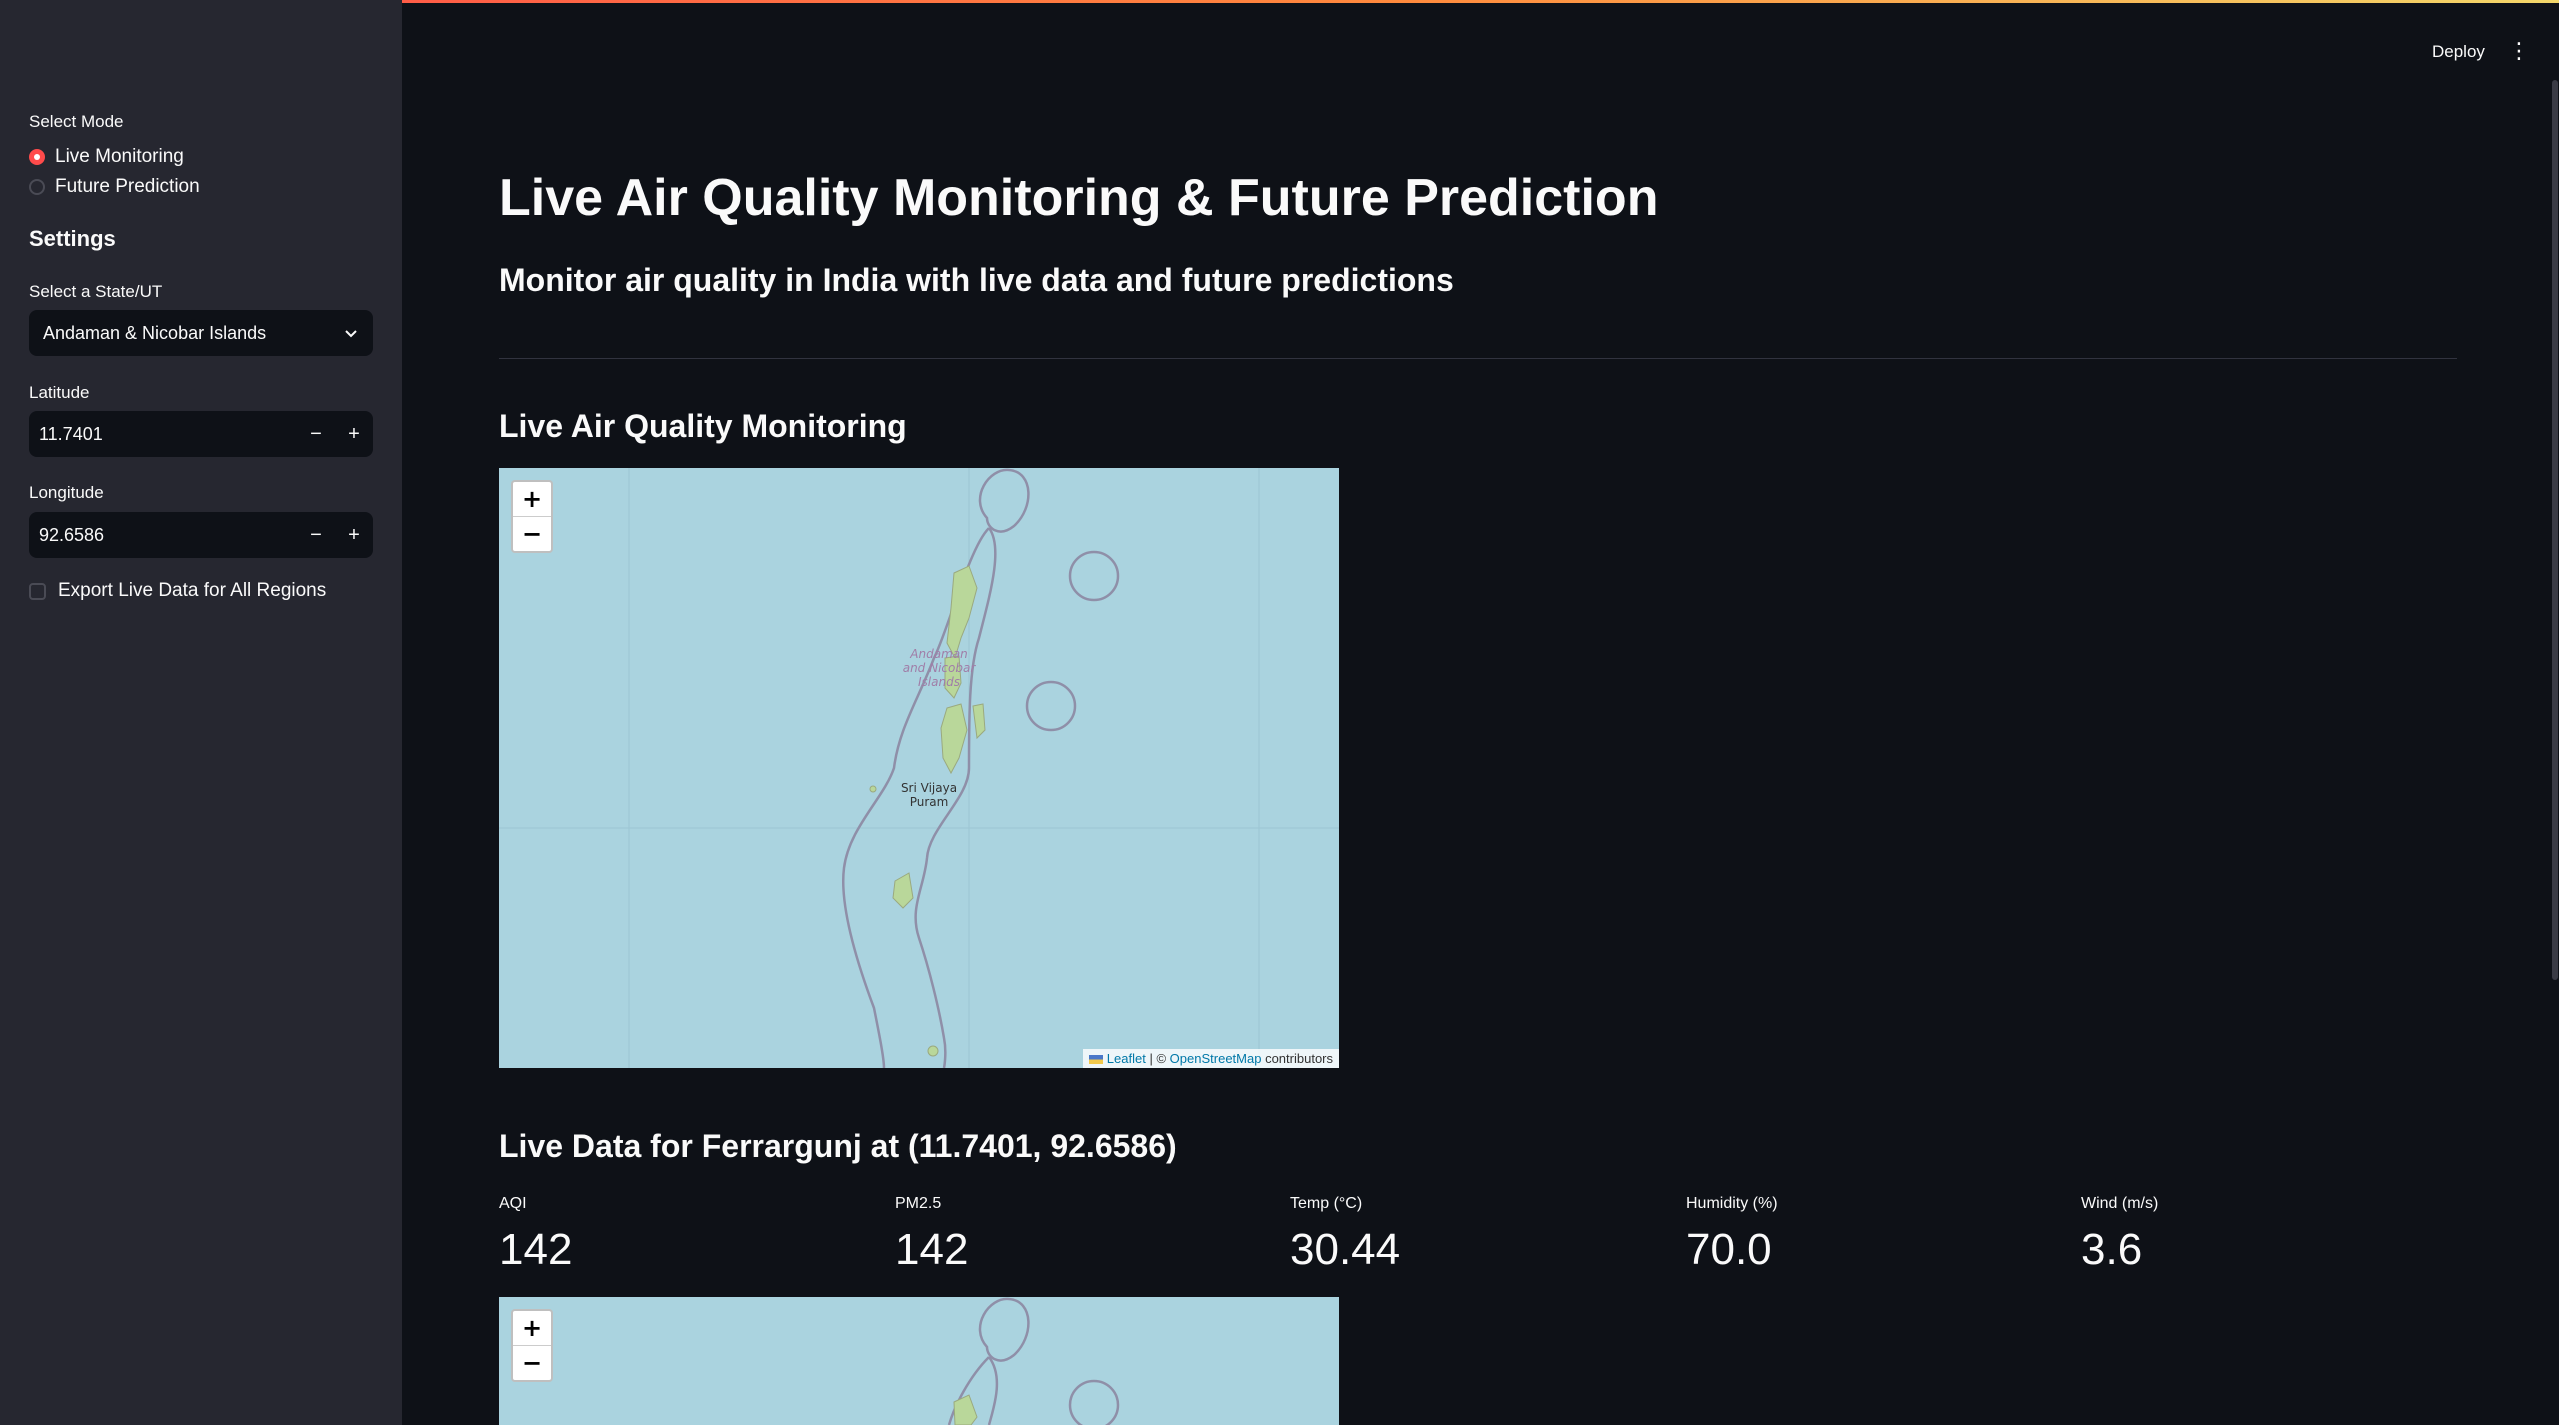 This screenshot has width=2559, height=1425. I want to click on scrollbar, so click(2555, 530).